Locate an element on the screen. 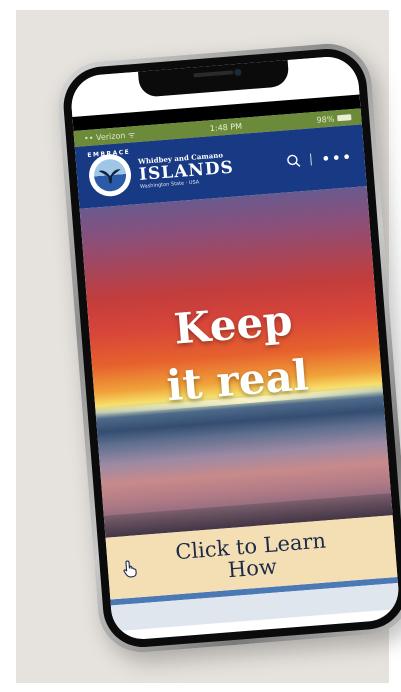  battery-icon is located at coordinates (344, 118).